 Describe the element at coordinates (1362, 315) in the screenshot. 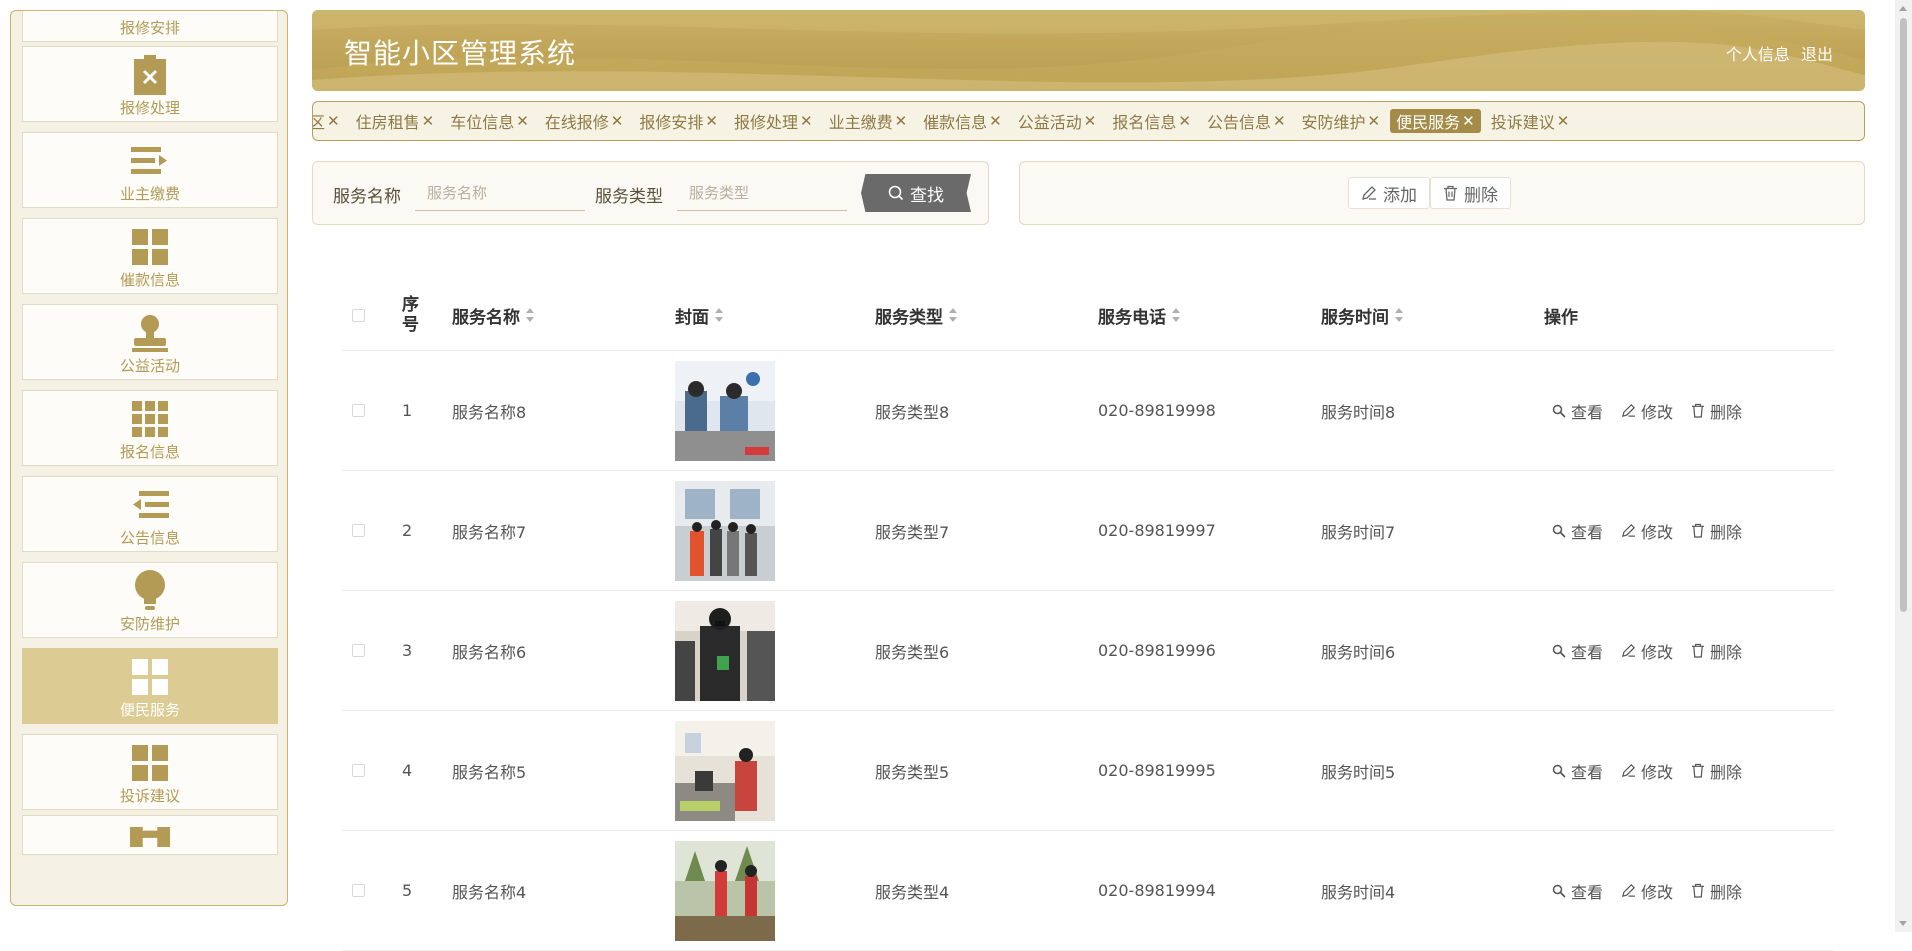

I see `header-time: 服务时间` at that location.